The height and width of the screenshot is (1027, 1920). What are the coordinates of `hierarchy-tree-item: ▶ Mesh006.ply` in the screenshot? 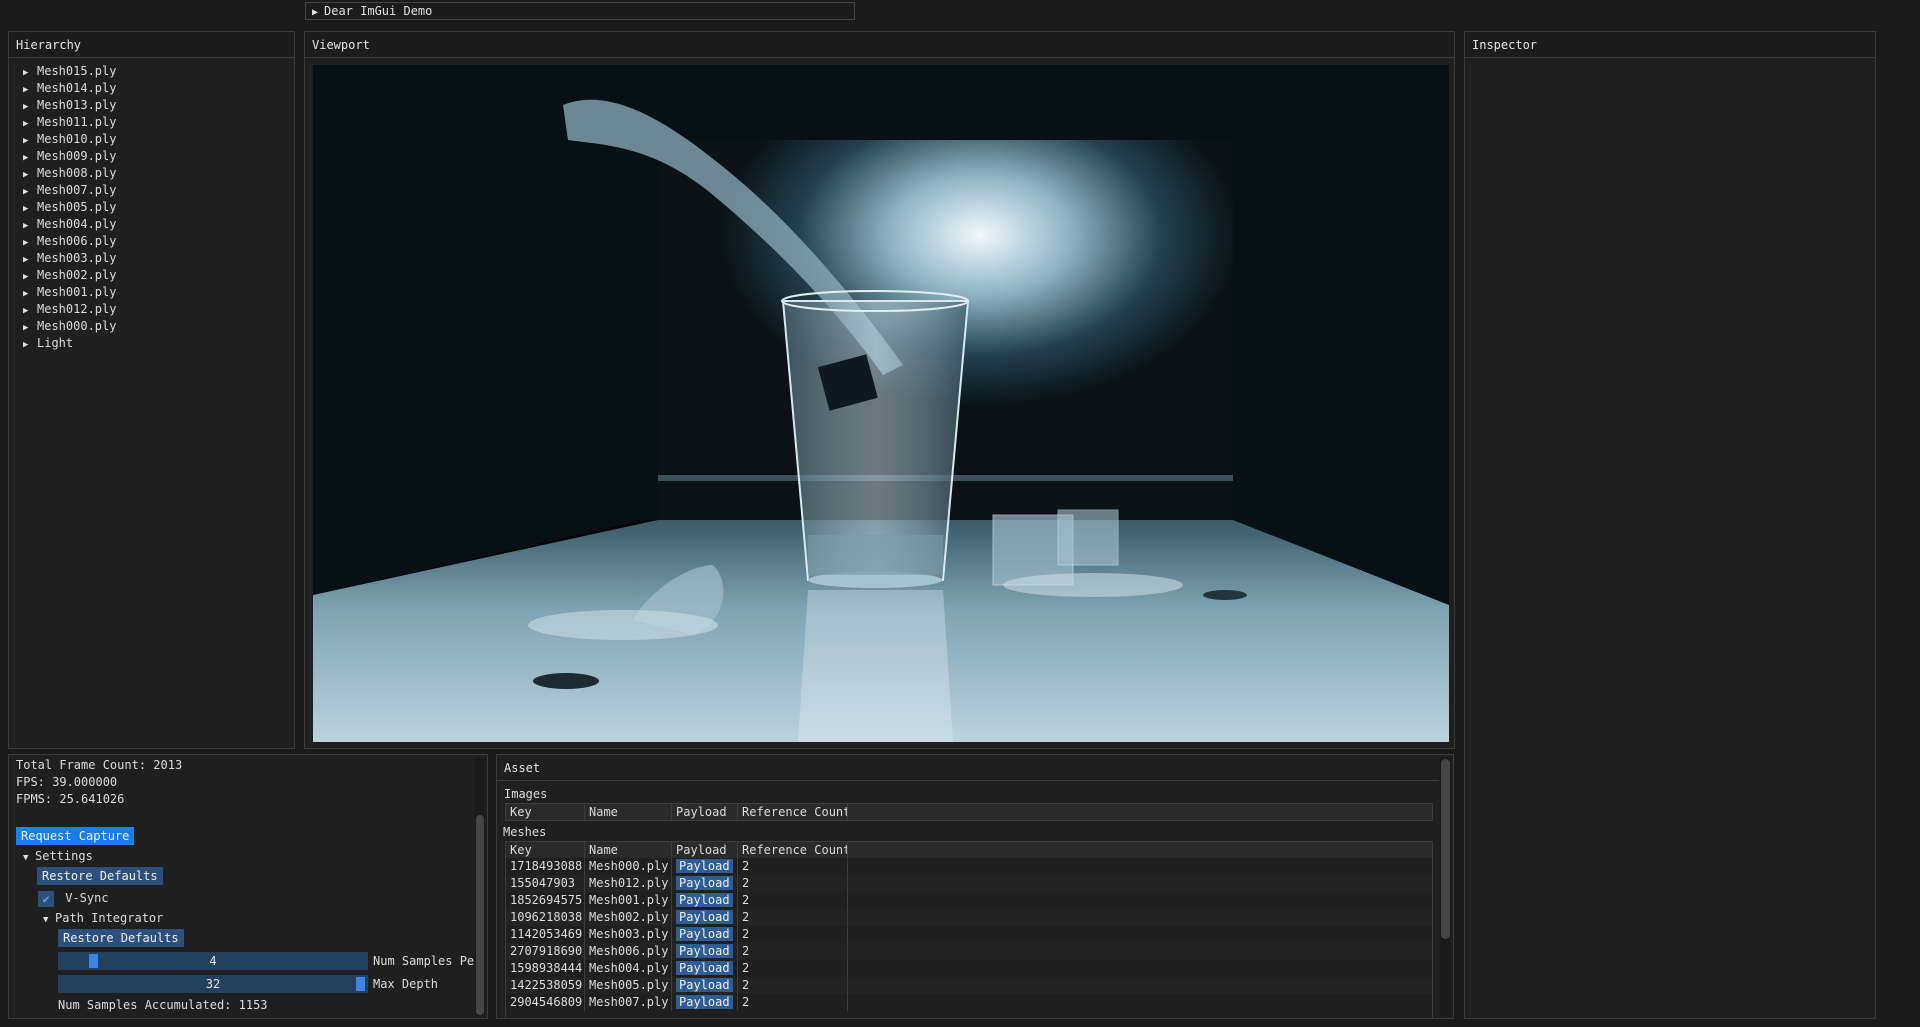 It's located at (158, 241).